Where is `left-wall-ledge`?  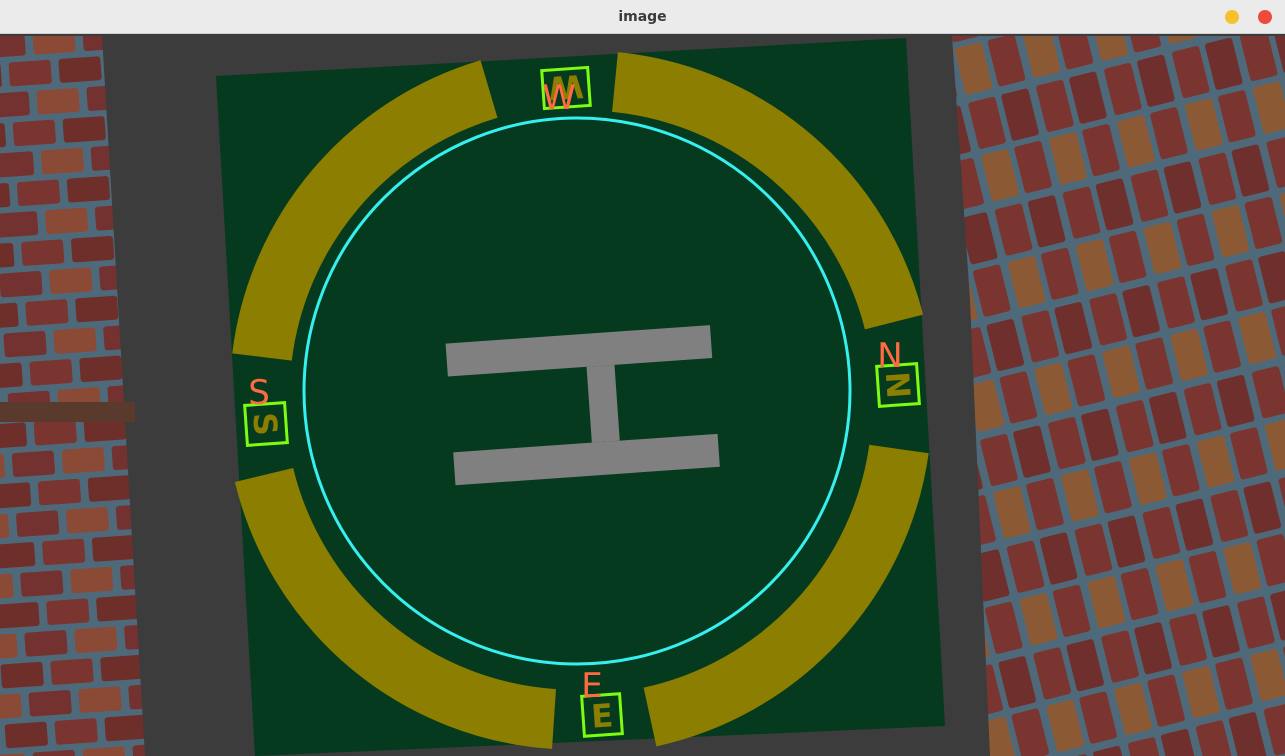 left-wall-ledge is located at coordinates (67, 412).